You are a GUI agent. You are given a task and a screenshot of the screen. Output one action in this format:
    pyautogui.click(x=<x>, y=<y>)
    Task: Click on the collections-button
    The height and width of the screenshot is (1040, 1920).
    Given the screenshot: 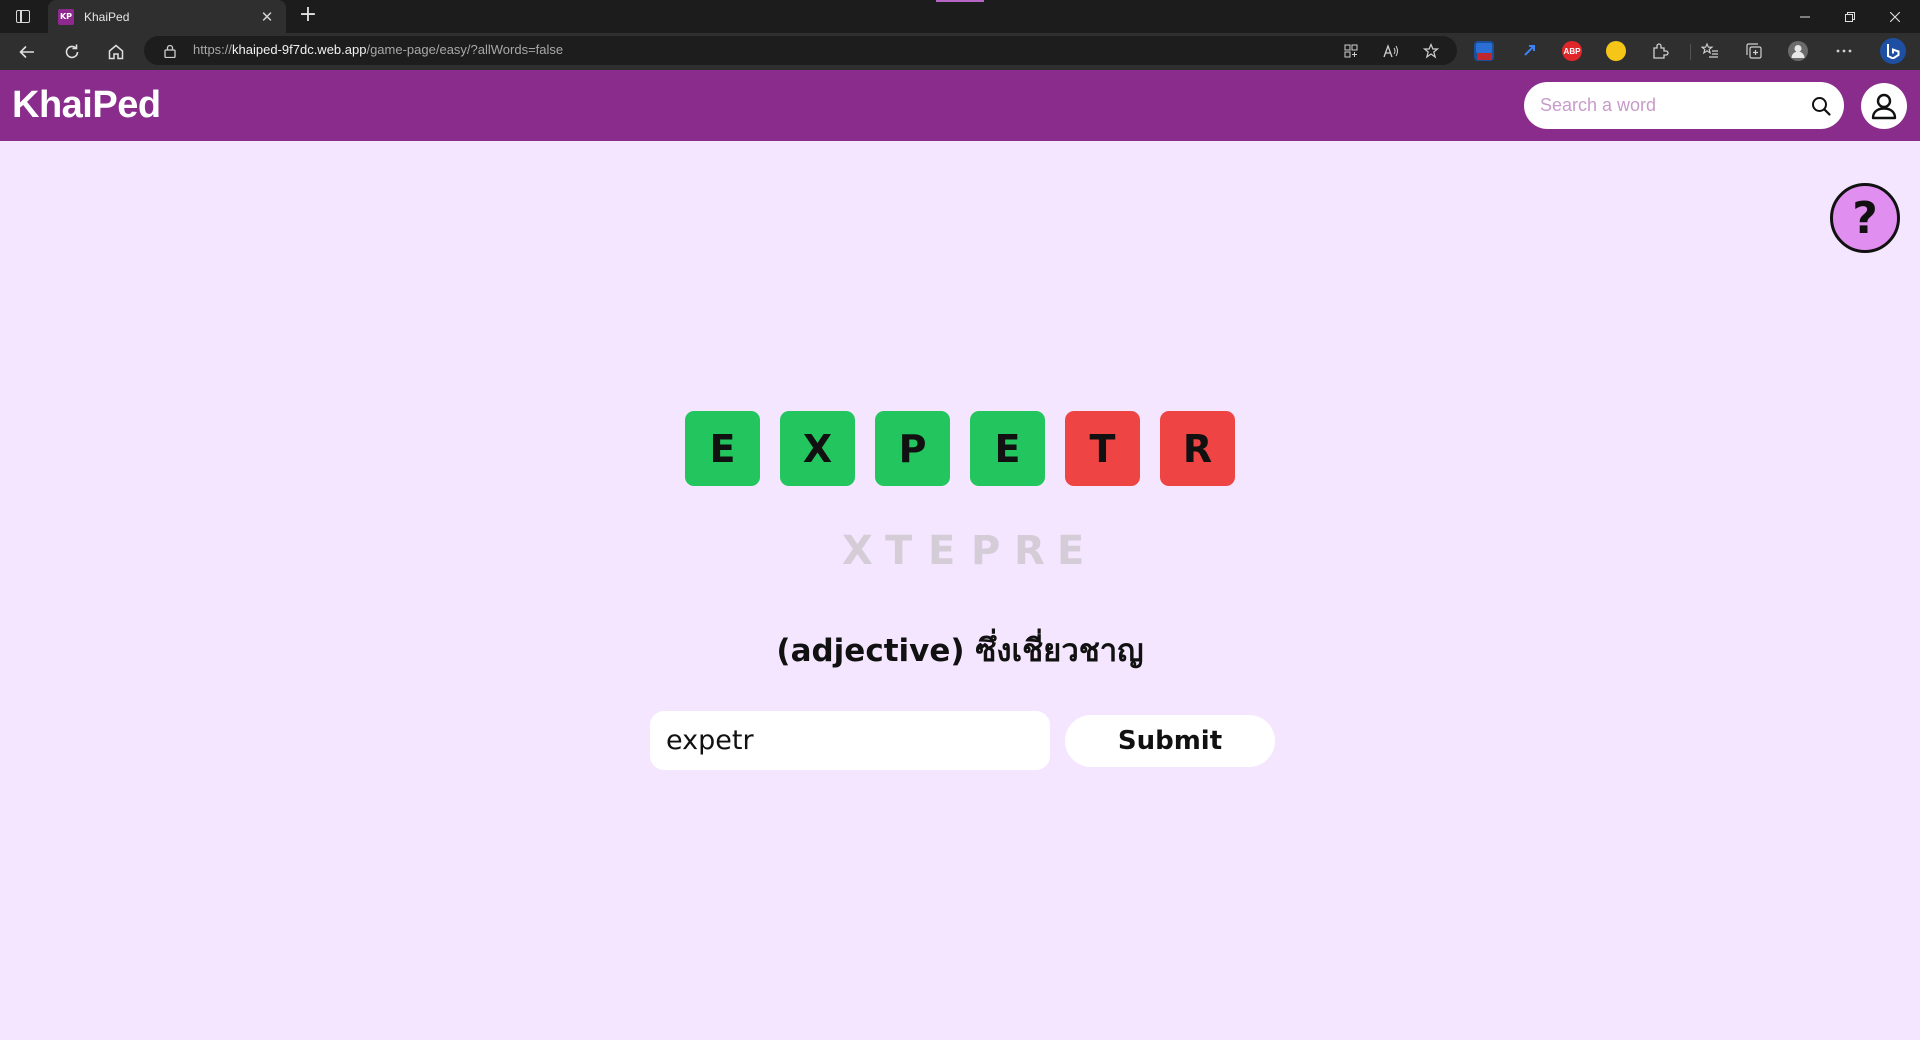 What is the action you would take?
    pyautogui.click(x=1754, y=51)
    